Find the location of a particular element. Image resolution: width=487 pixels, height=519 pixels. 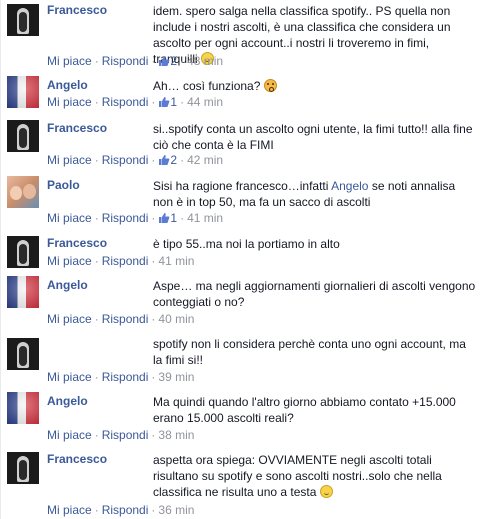

flushed-emoji-icon is located at coordinates (270, 85).